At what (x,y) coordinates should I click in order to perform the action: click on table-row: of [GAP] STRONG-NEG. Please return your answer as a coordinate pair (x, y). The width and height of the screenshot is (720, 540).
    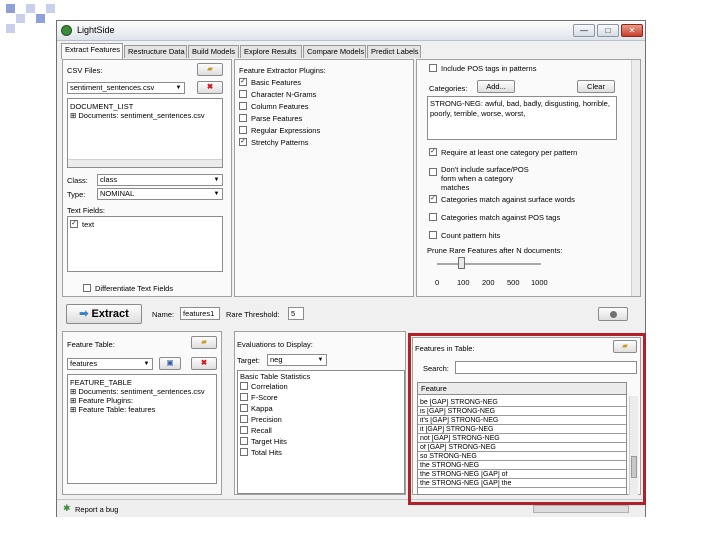
    Looking at the image, I should click on (522, 448).